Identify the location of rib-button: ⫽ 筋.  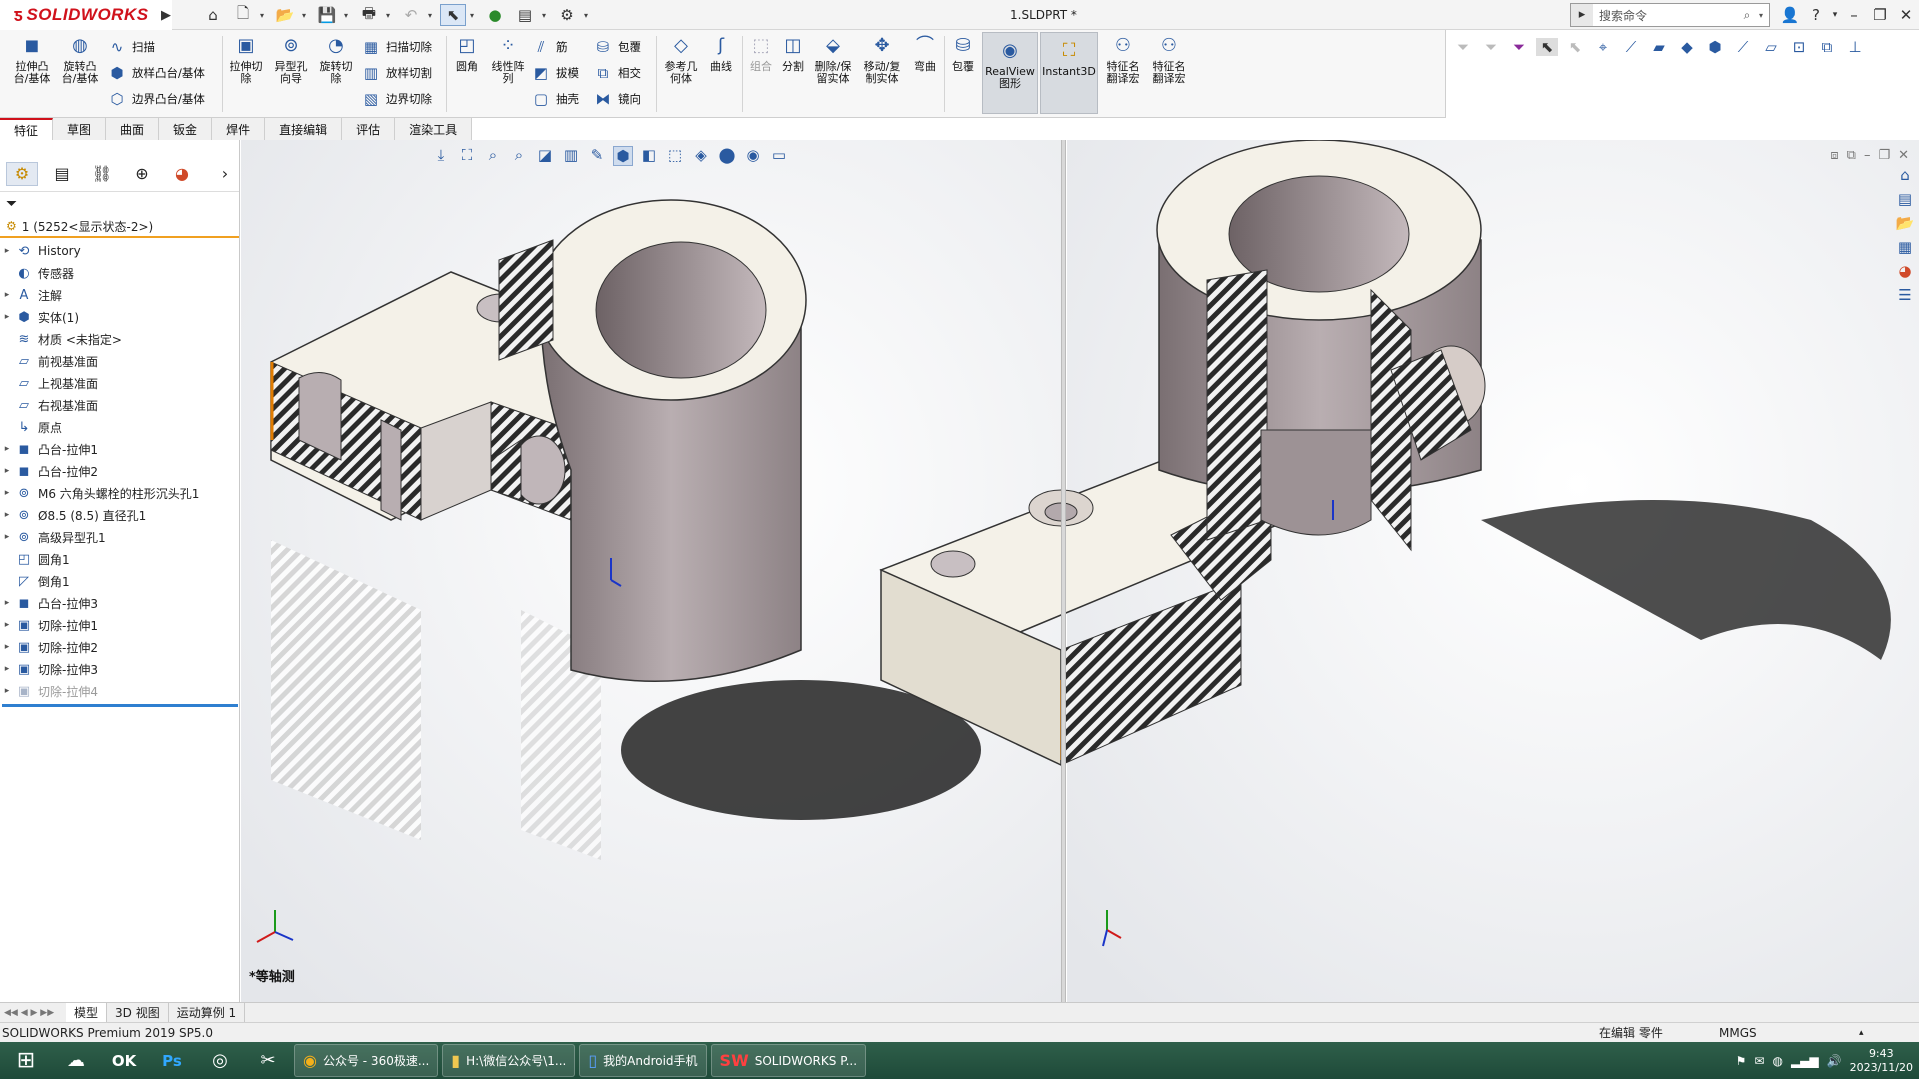
(550, 47).